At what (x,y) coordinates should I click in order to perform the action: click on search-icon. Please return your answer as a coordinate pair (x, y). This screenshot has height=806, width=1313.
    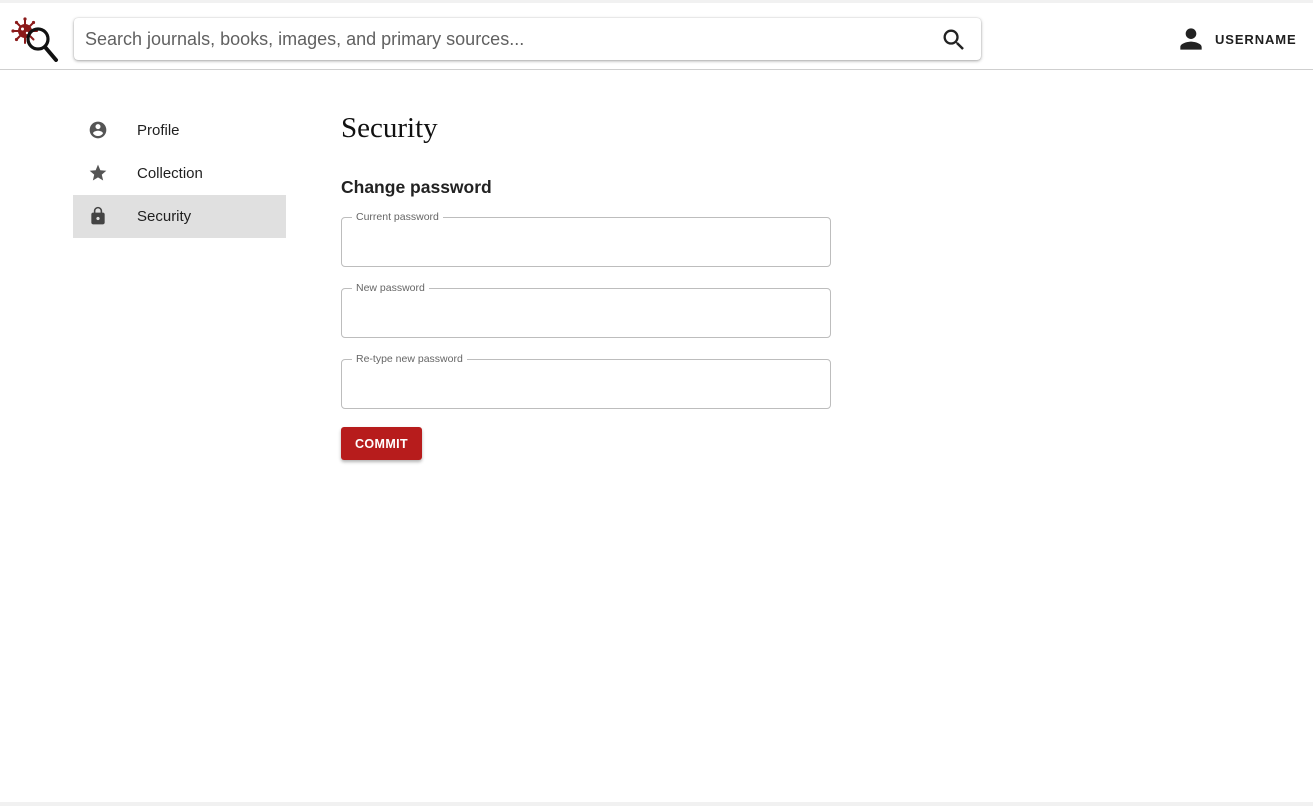
    Looking at the image, I should click on (954, 40).